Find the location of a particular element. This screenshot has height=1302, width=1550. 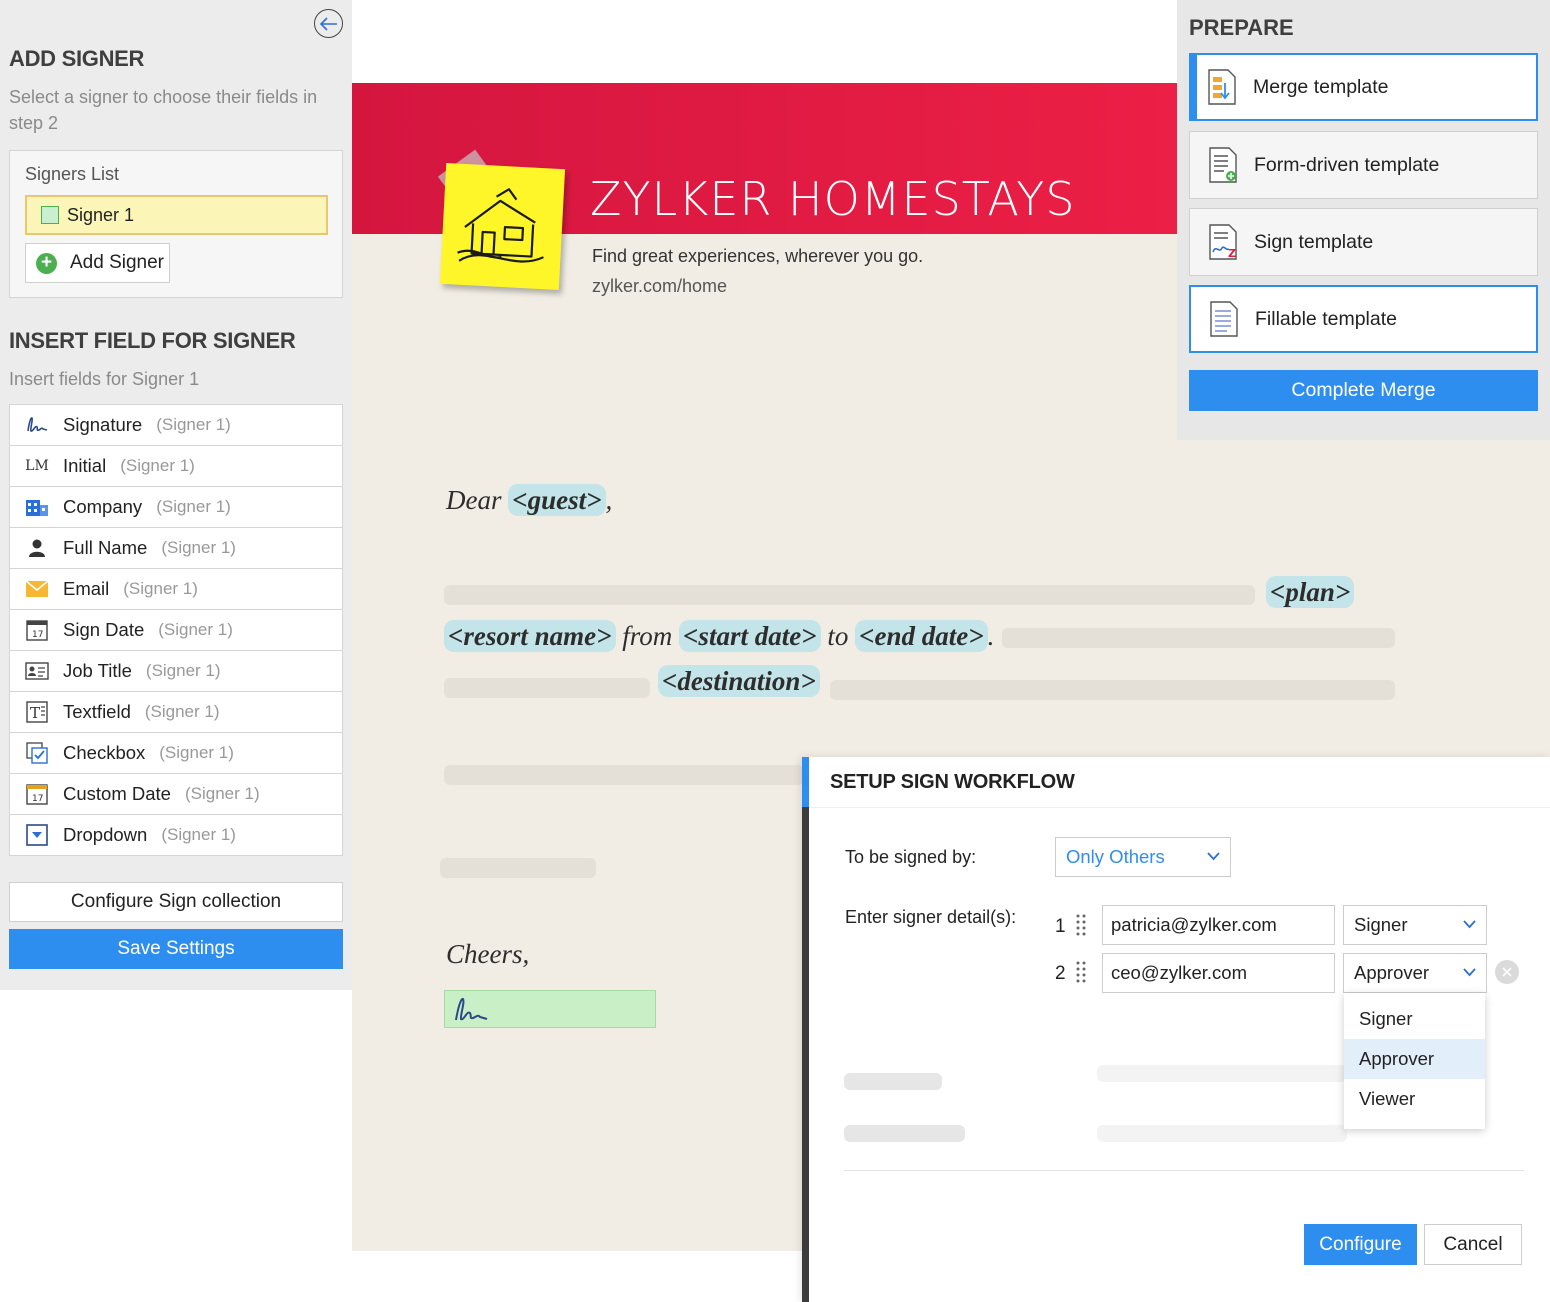

signer-row-number: 1 is located at coordinates (1060, 926).